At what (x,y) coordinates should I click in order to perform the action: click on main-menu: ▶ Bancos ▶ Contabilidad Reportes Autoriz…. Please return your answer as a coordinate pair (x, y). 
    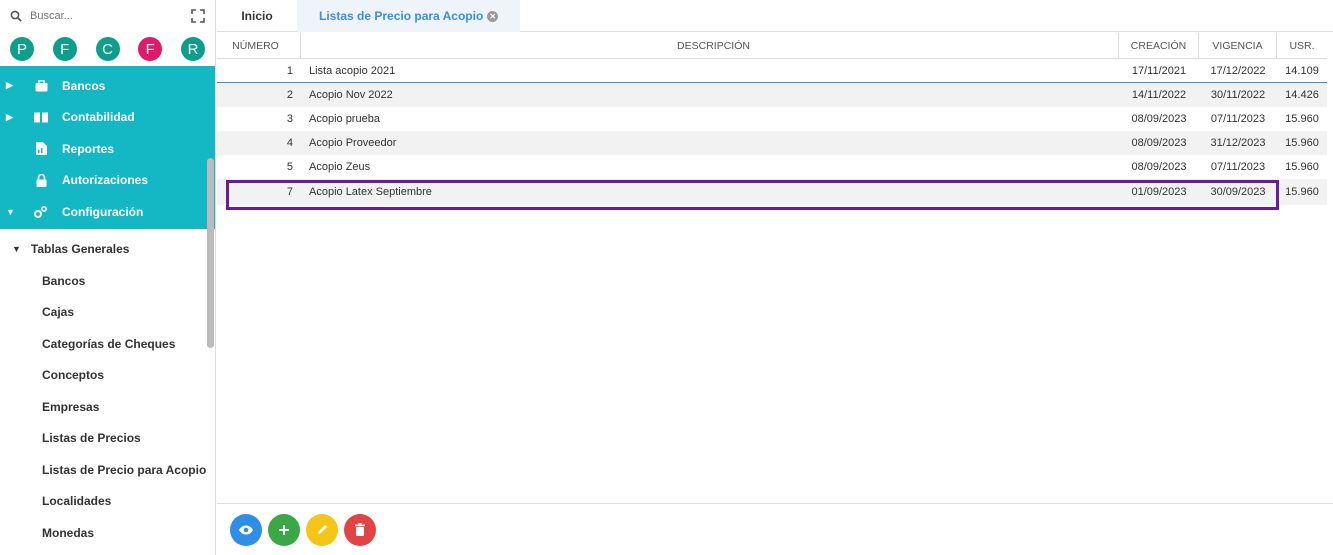
    Looking at the image, I should click on (107, 147).